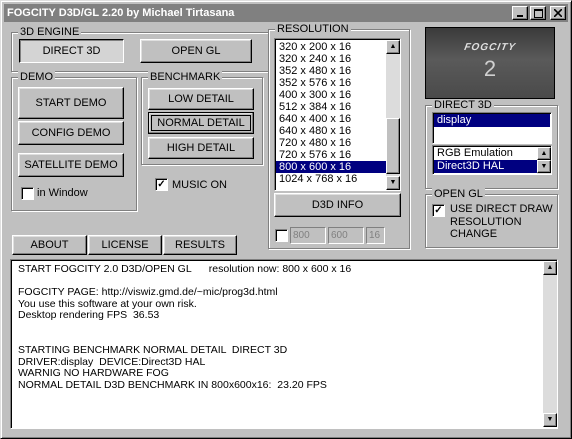  I want to click on in-window-label: in Window, so click(62, 193).